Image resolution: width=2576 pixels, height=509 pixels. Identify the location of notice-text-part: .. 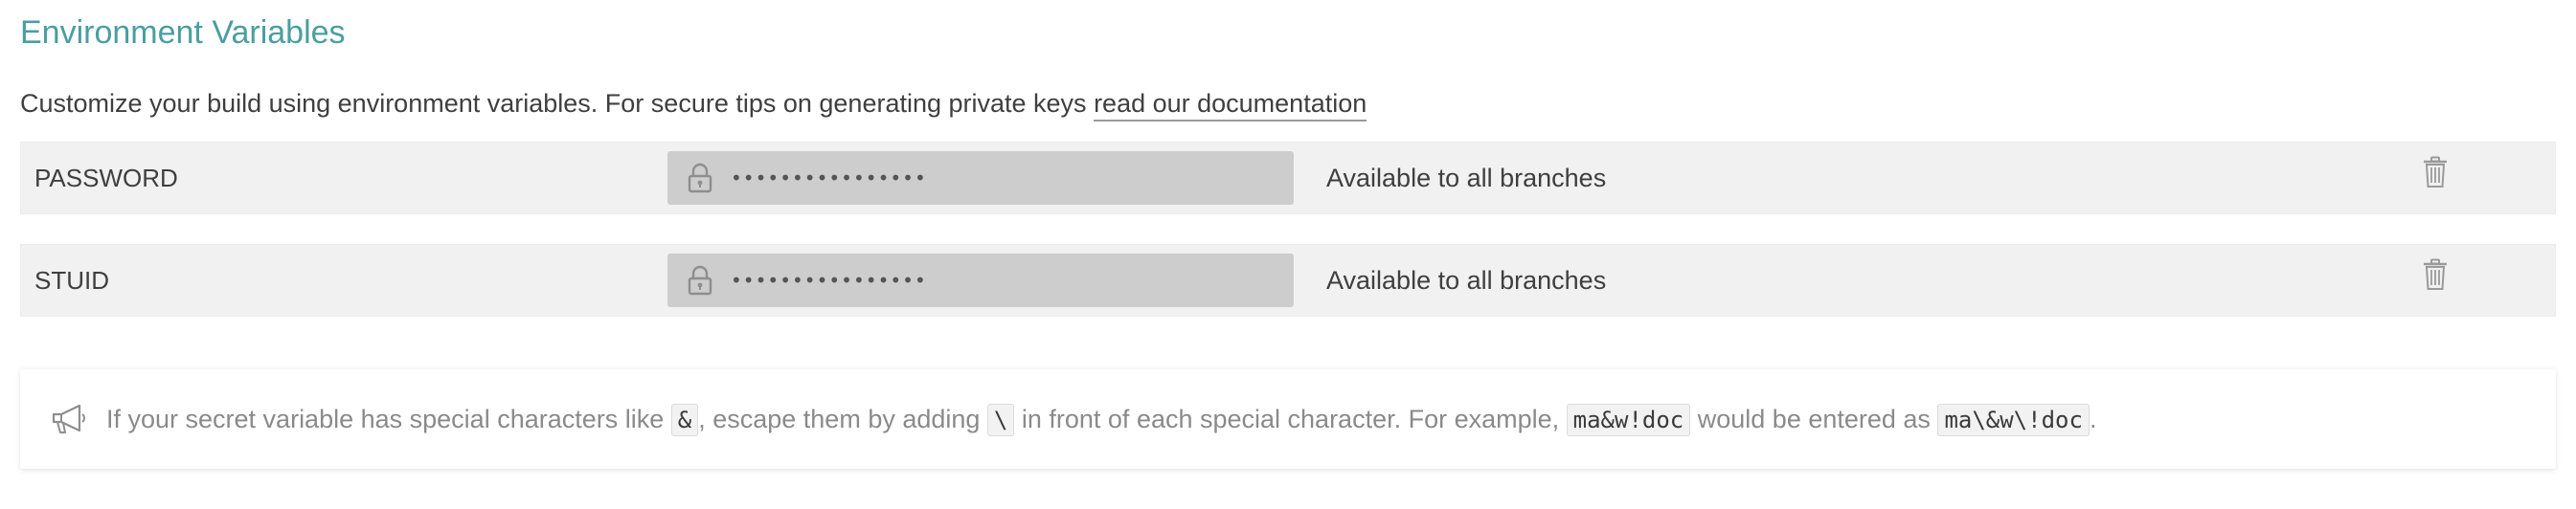
(2093, 418).